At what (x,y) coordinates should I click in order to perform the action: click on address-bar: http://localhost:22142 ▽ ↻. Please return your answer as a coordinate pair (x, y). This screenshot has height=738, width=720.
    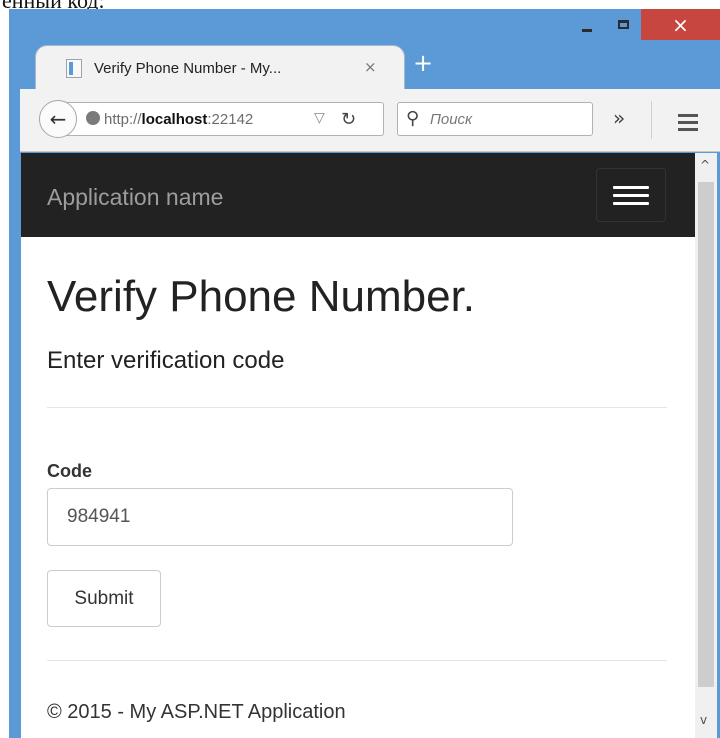
    Looking at the image, I should click on (221, 119).